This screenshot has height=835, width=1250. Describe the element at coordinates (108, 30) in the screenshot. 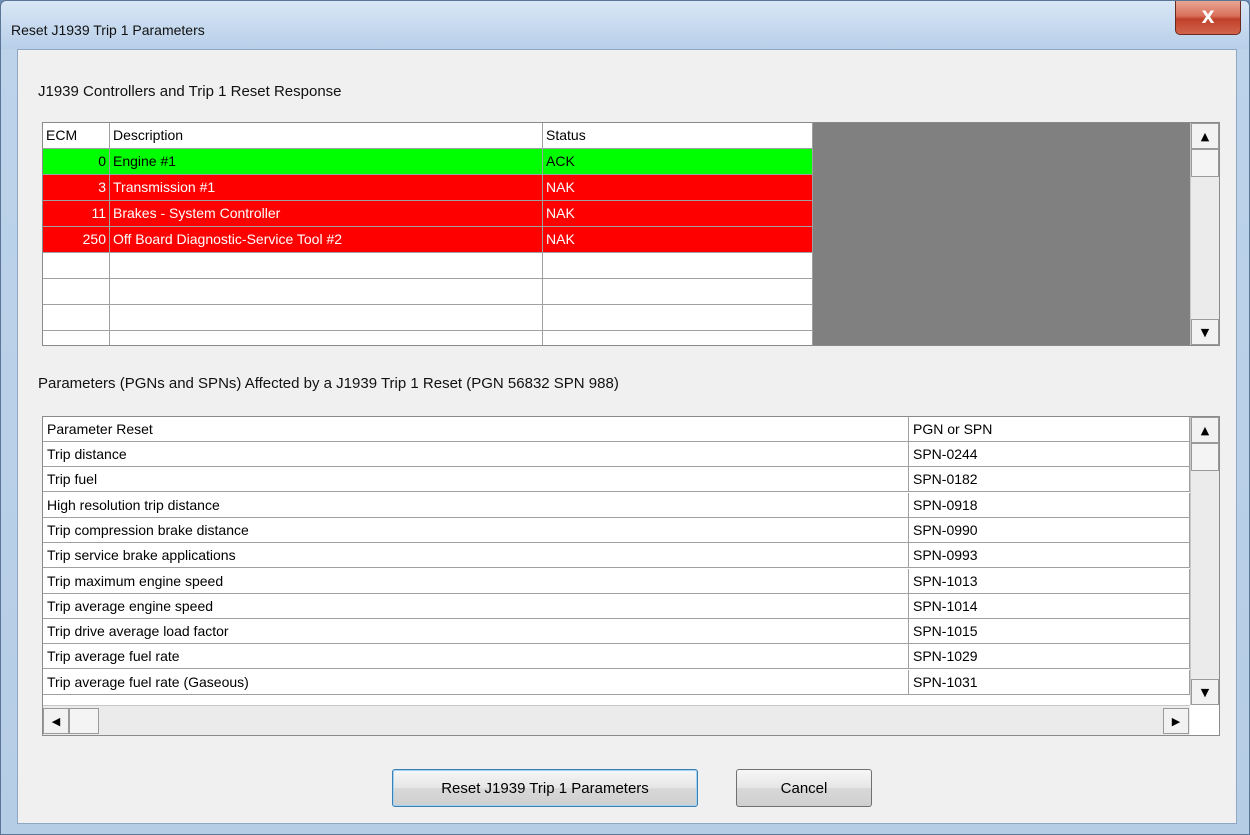

I see `window-title: Reset J1939 Trip 1 Parameters` at that location.